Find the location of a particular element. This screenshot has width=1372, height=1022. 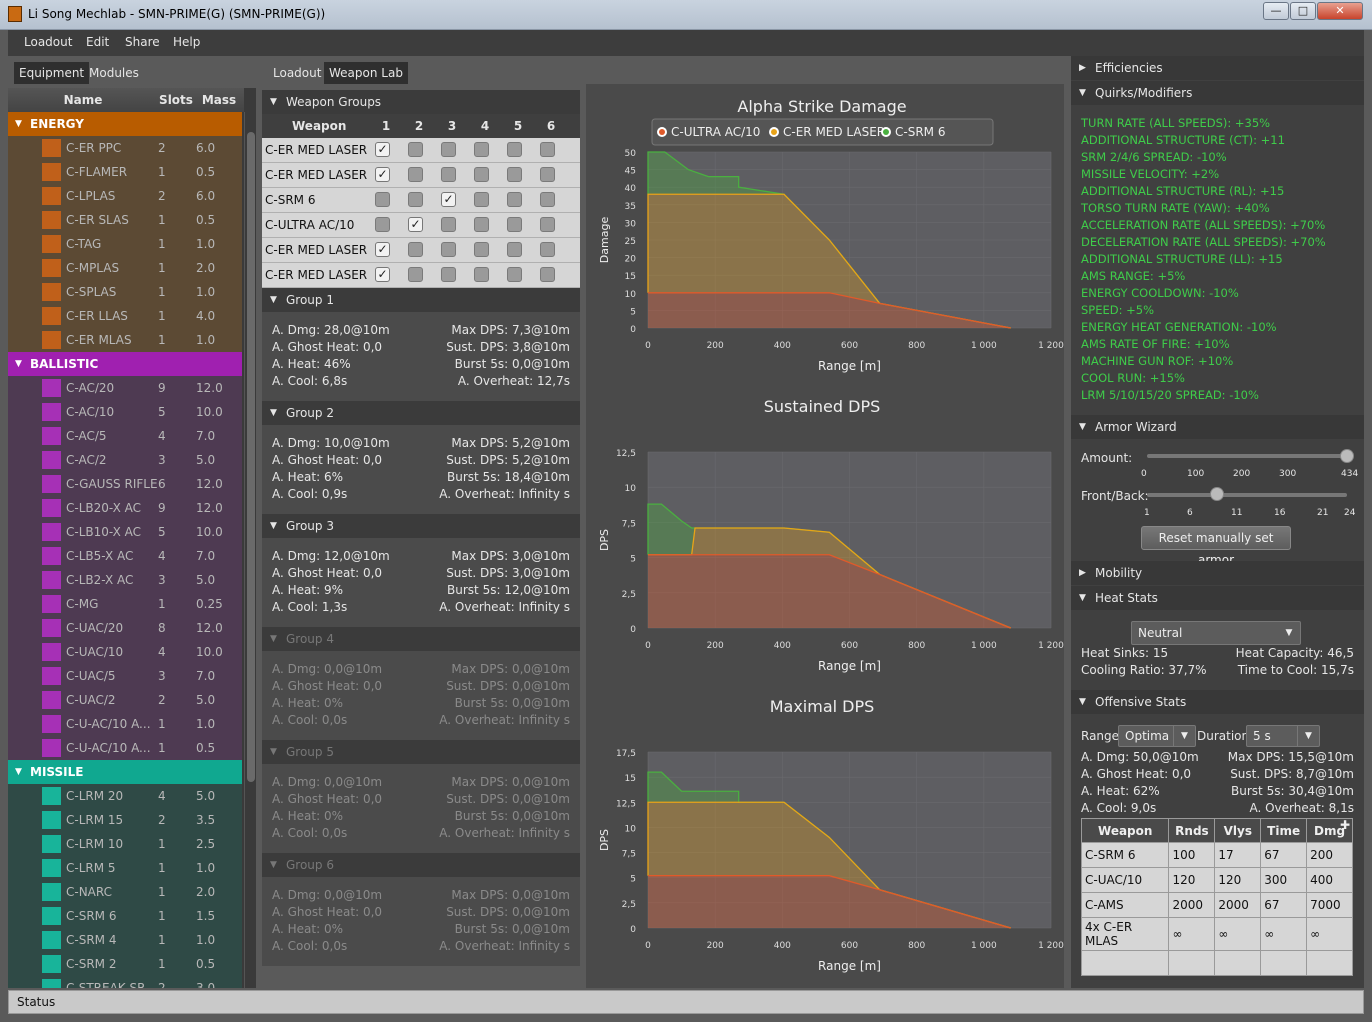

table-header: Weapon is located at coordinates (1125, 830).